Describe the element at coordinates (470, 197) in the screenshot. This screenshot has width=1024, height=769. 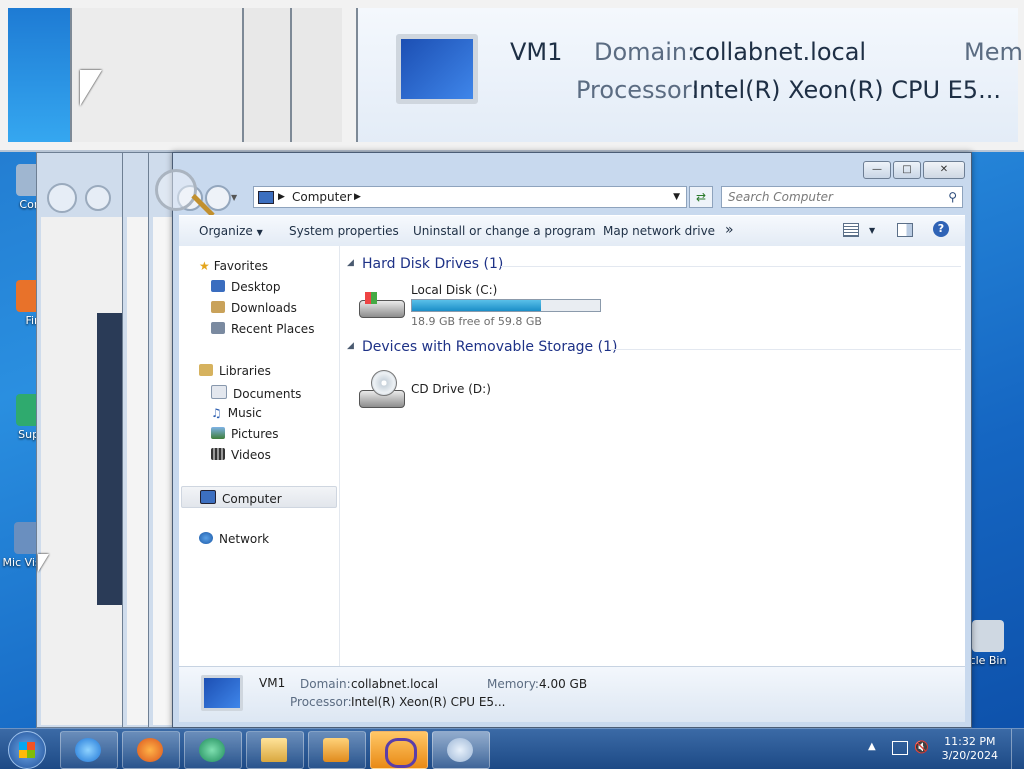
I see `address-bar: ▶ Computer ▶ ▼` at that location.